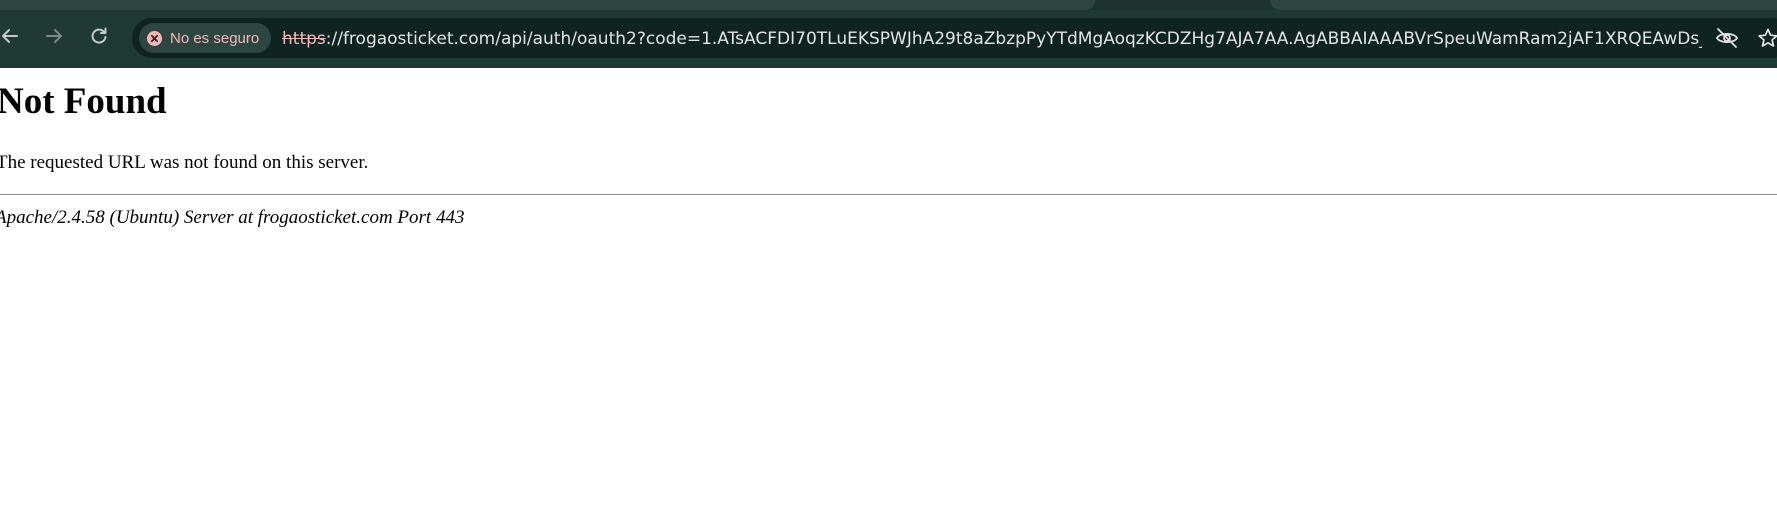 This screenshot has height=522, width=1777. What do you see at coordinates (154, 38) in the screenshot?
I see `close-circle-icon` at bounding box center [154, 38].